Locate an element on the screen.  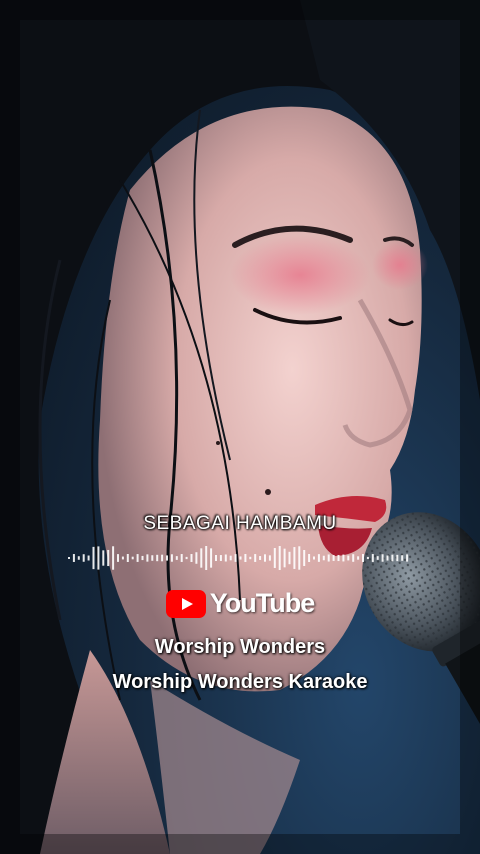
youtube-wordmark: YouTube is located at coordinates (262, 603).